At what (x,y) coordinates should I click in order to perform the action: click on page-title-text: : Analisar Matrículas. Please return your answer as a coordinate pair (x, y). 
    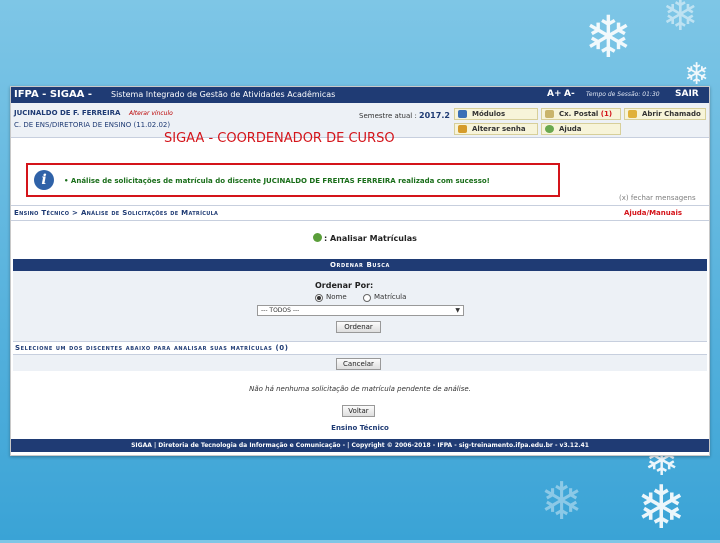
    Looking at the image, I should click on (370, 238).